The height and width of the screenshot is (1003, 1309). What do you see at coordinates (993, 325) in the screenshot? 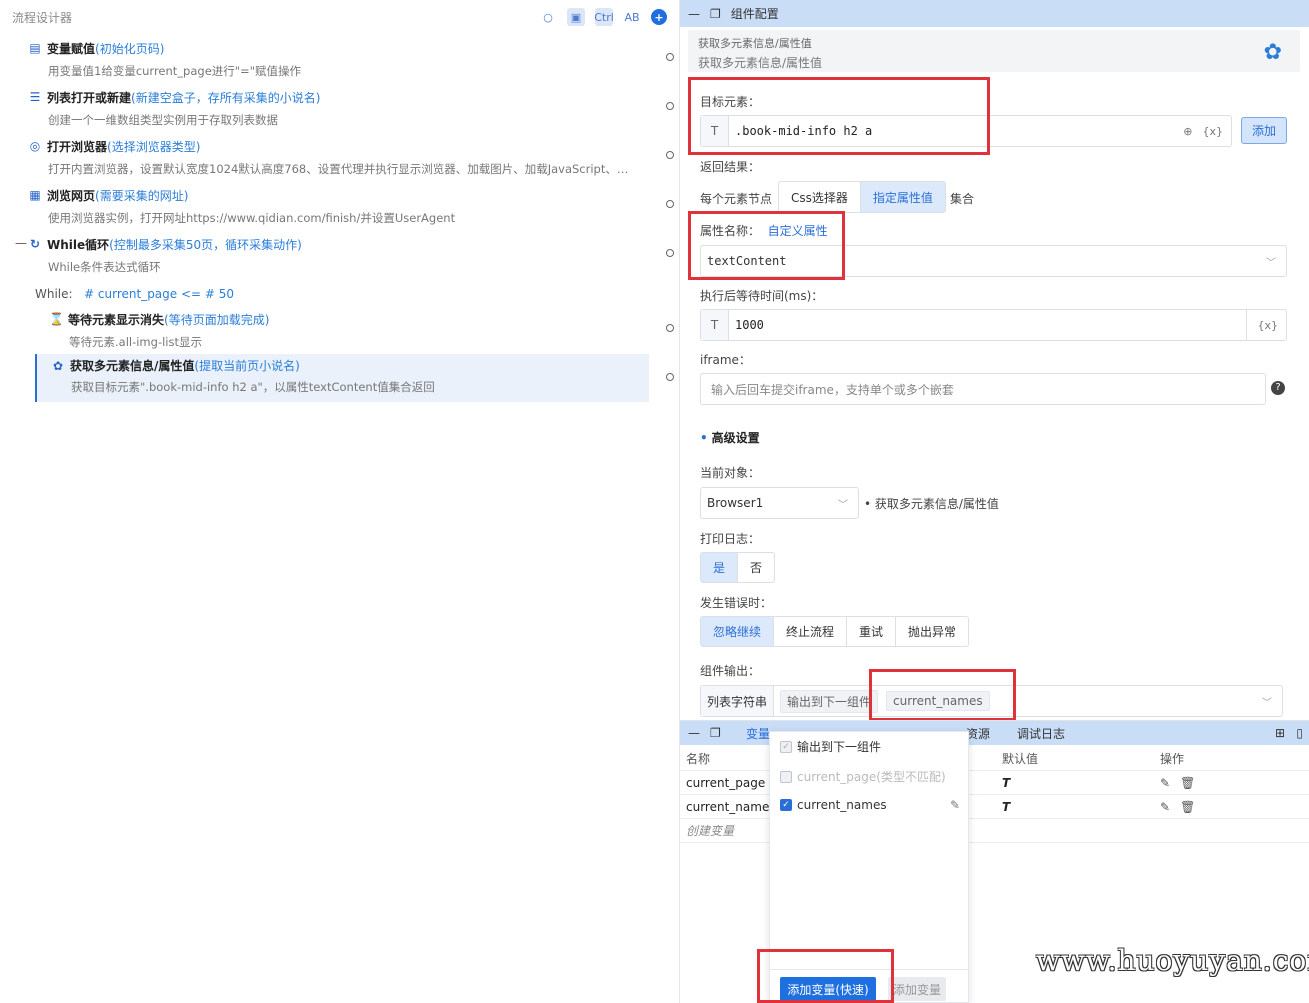
I see `wait-time-field: T 1000 {x}` at bounding box center [993, 325].